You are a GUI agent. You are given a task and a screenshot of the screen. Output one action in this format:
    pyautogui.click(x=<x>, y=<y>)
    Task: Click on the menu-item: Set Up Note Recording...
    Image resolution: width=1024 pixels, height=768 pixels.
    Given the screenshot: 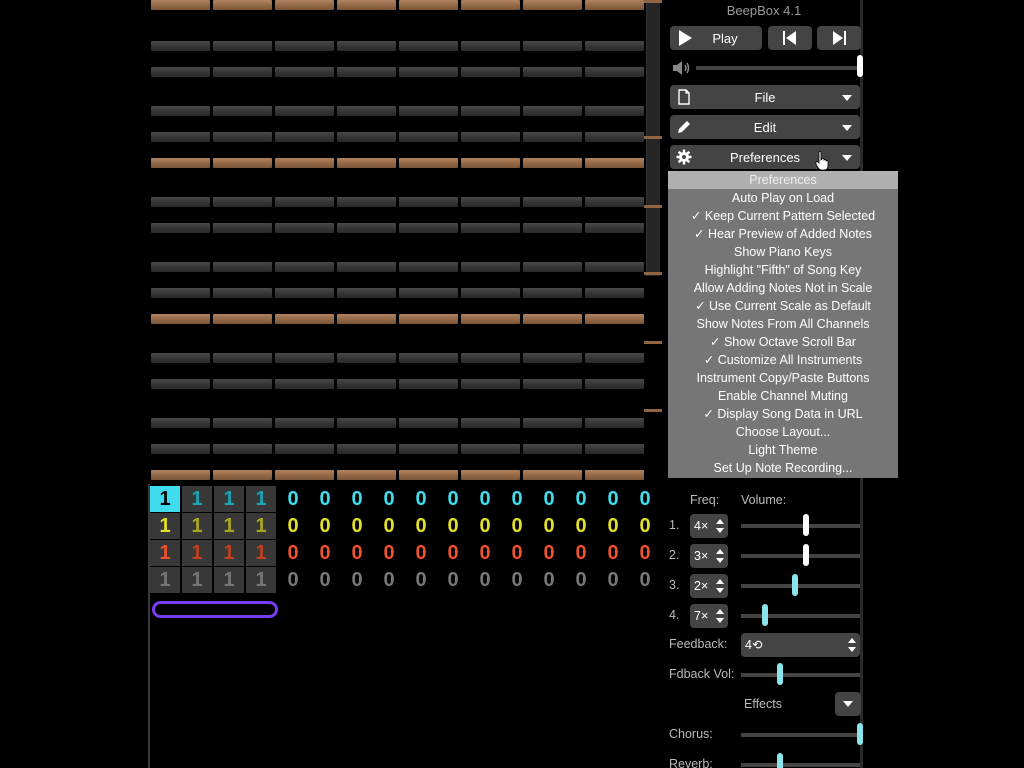 What is the action you would take?
    pyautogui.click(x=783, y=468)
    